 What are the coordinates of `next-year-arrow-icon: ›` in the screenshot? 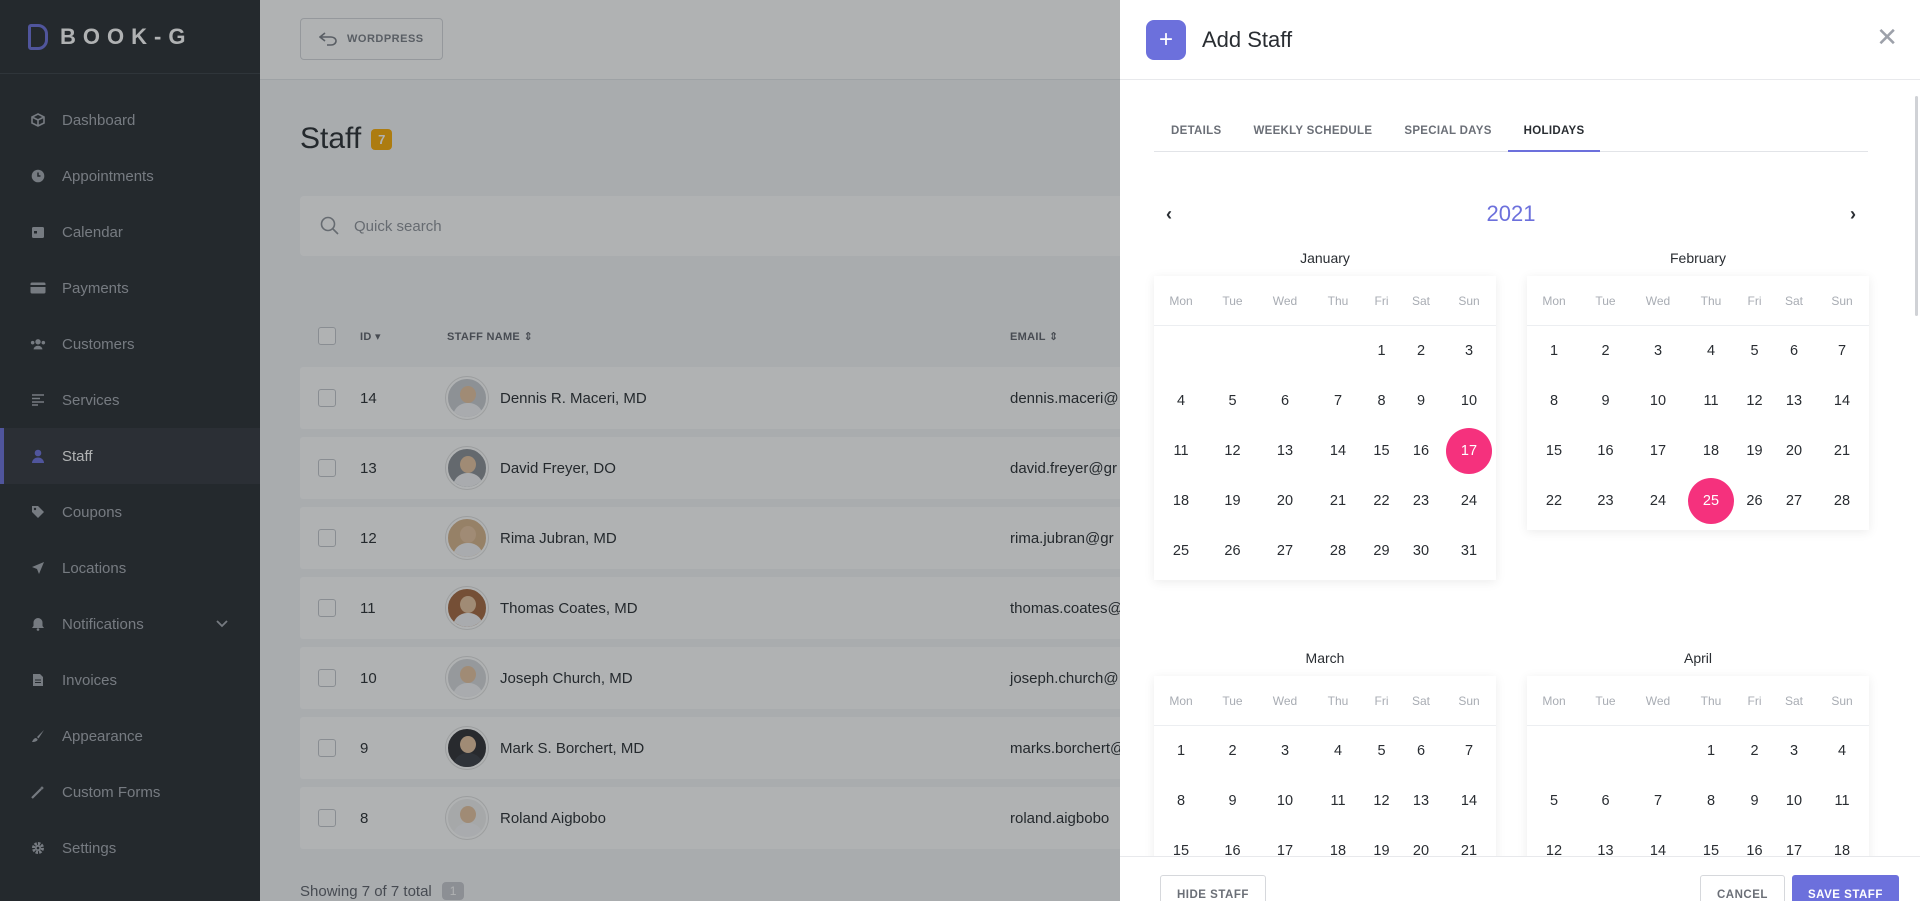 It's located at (1853, 214).